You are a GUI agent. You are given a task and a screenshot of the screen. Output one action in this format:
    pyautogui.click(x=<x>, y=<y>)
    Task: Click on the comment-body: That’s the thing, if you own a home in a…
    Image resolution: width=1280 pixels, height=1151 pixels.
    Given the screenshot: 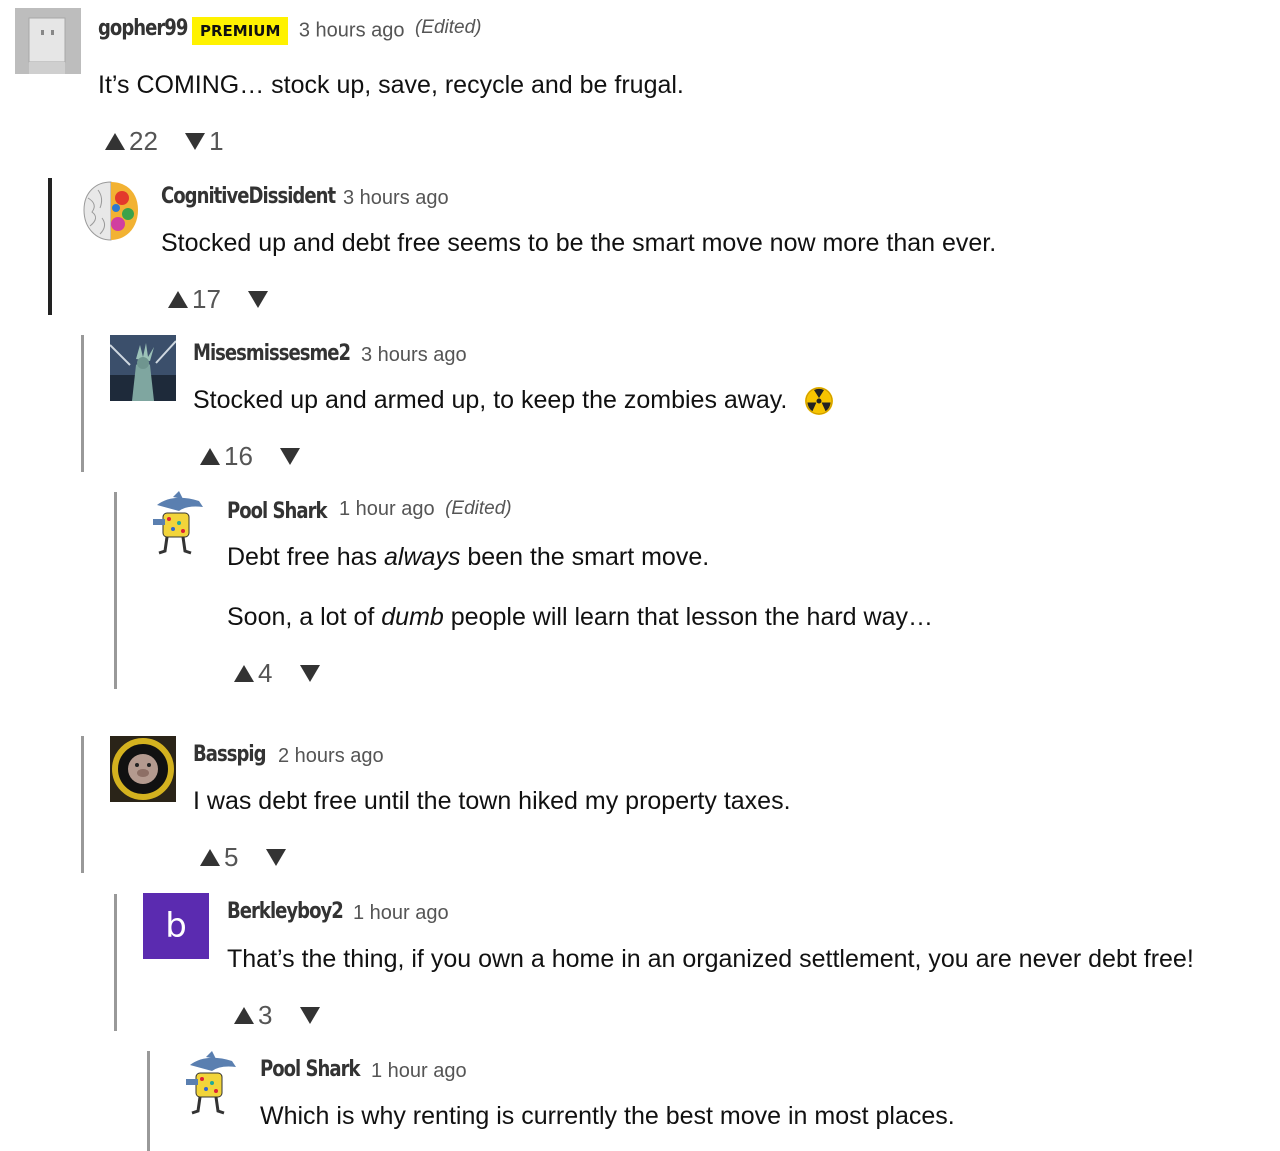 What is the action you would take?
    pyautogui.click(x=710, y=959)
    